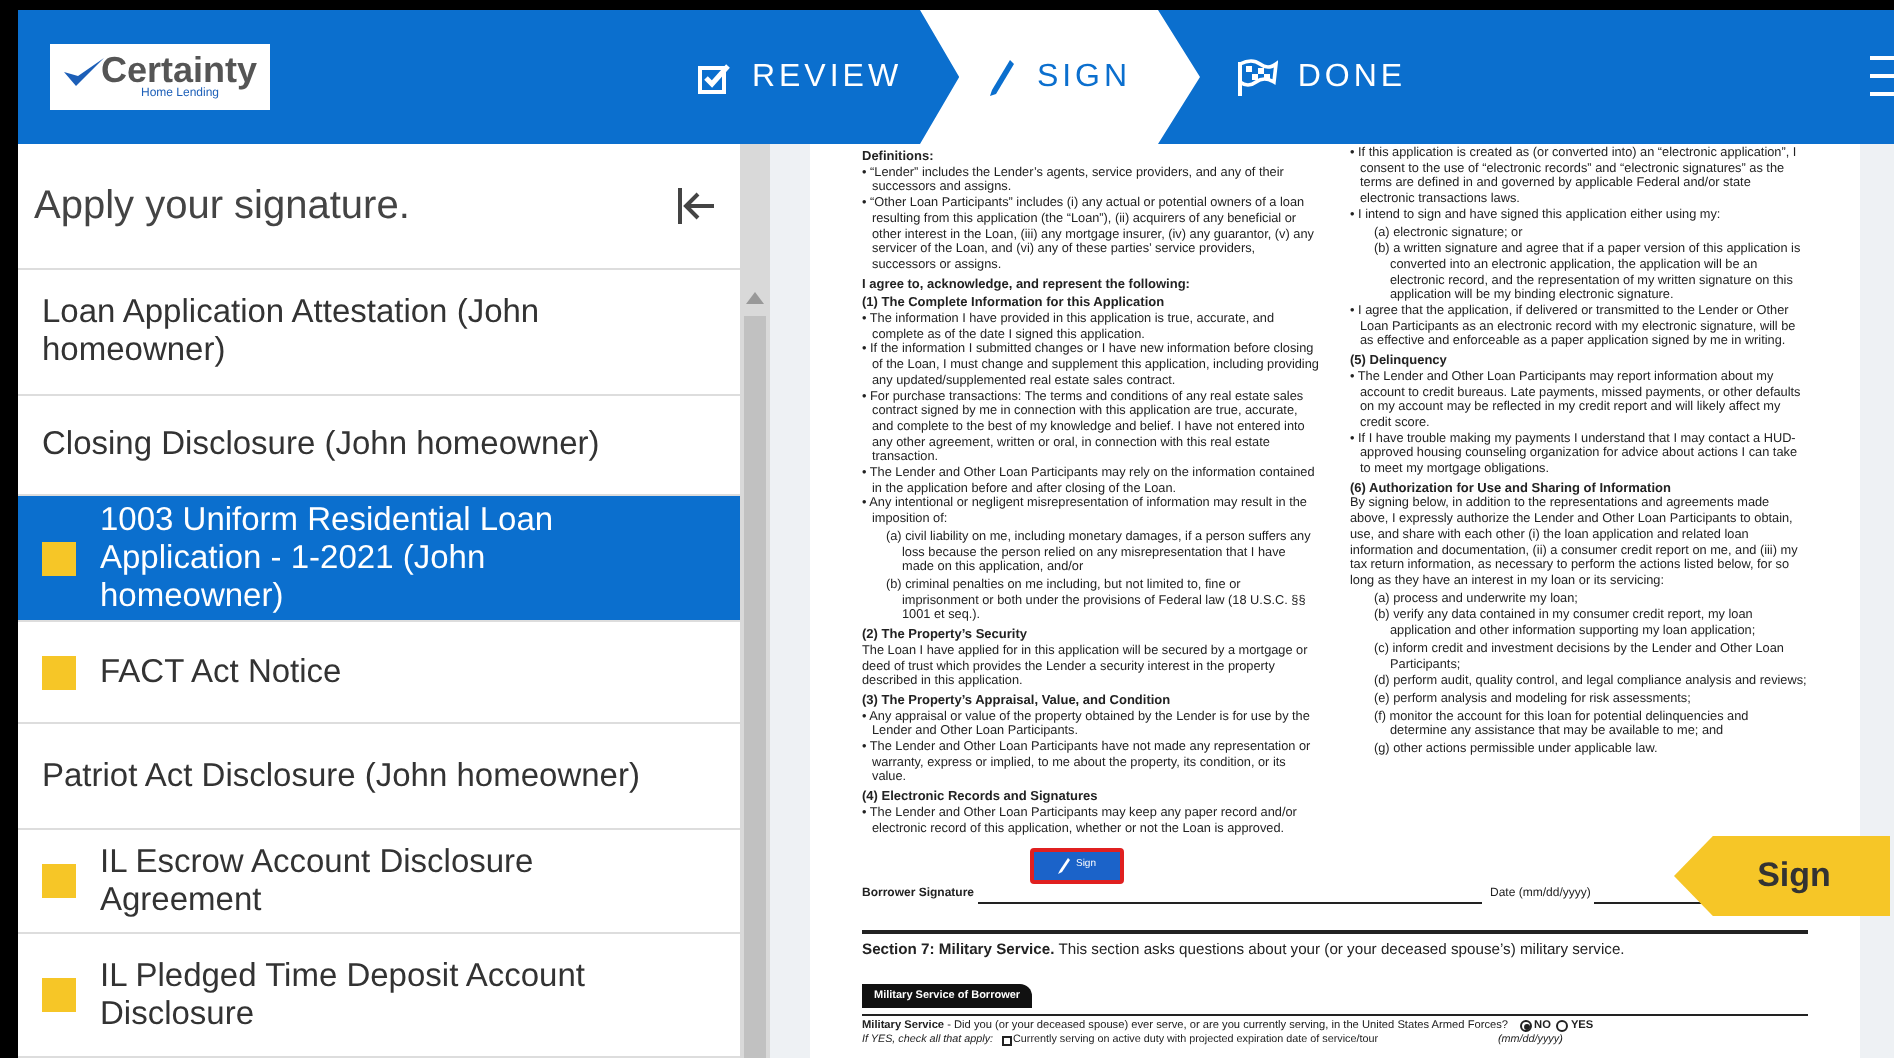 The width and height of the screenshot is (1894, 1058). Describe the element at coordinates (379, 559) in the screenshot. I see `document-list-item: 1003 Uniform Residential Loan Application - 1-2021 (John homeowner)` at that location.